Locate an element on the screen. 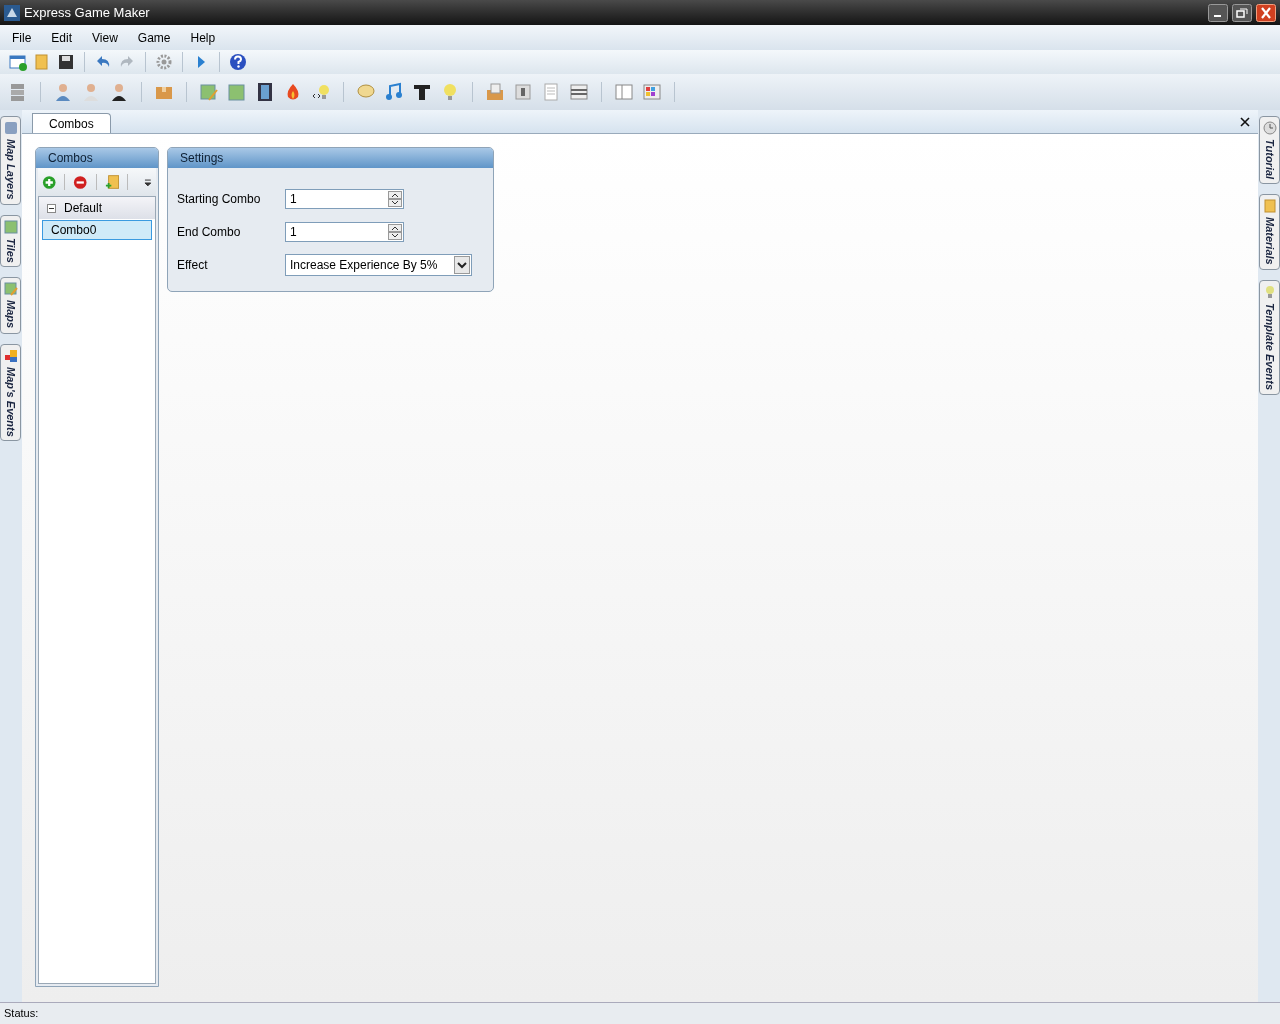 This screenshot has height=1024, width=1280. effect-dropdown: Increase Experience By 5% is located at coordinates (378, 264).